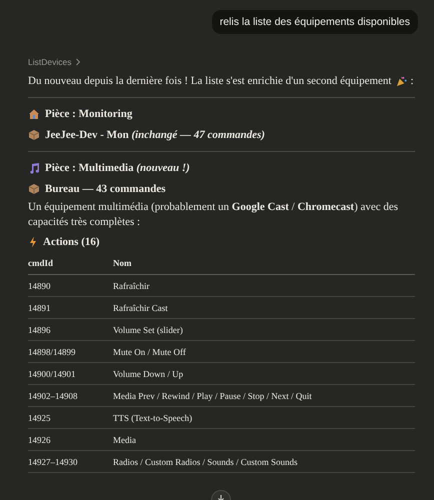 This screenshot has height=500, width=434. What do you see at coordinates (78, 62) in the screenshot?
I see `chevron-icon` at bounding box center [78, 62].